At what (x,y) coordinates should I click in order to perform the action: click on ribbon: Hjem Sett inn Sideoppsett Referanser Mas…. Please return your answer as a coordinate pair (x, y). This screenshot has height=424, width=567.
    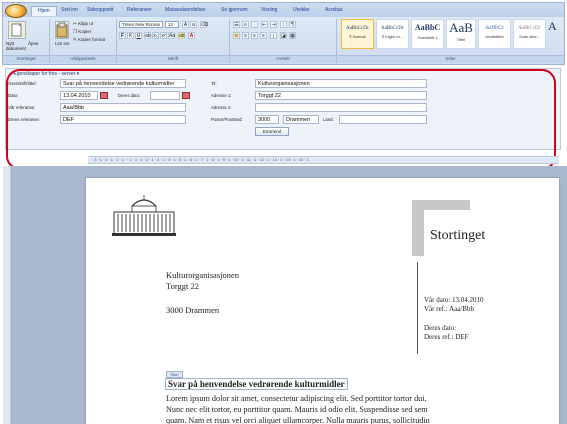
    Looking at the image, I should click on (283, 33).